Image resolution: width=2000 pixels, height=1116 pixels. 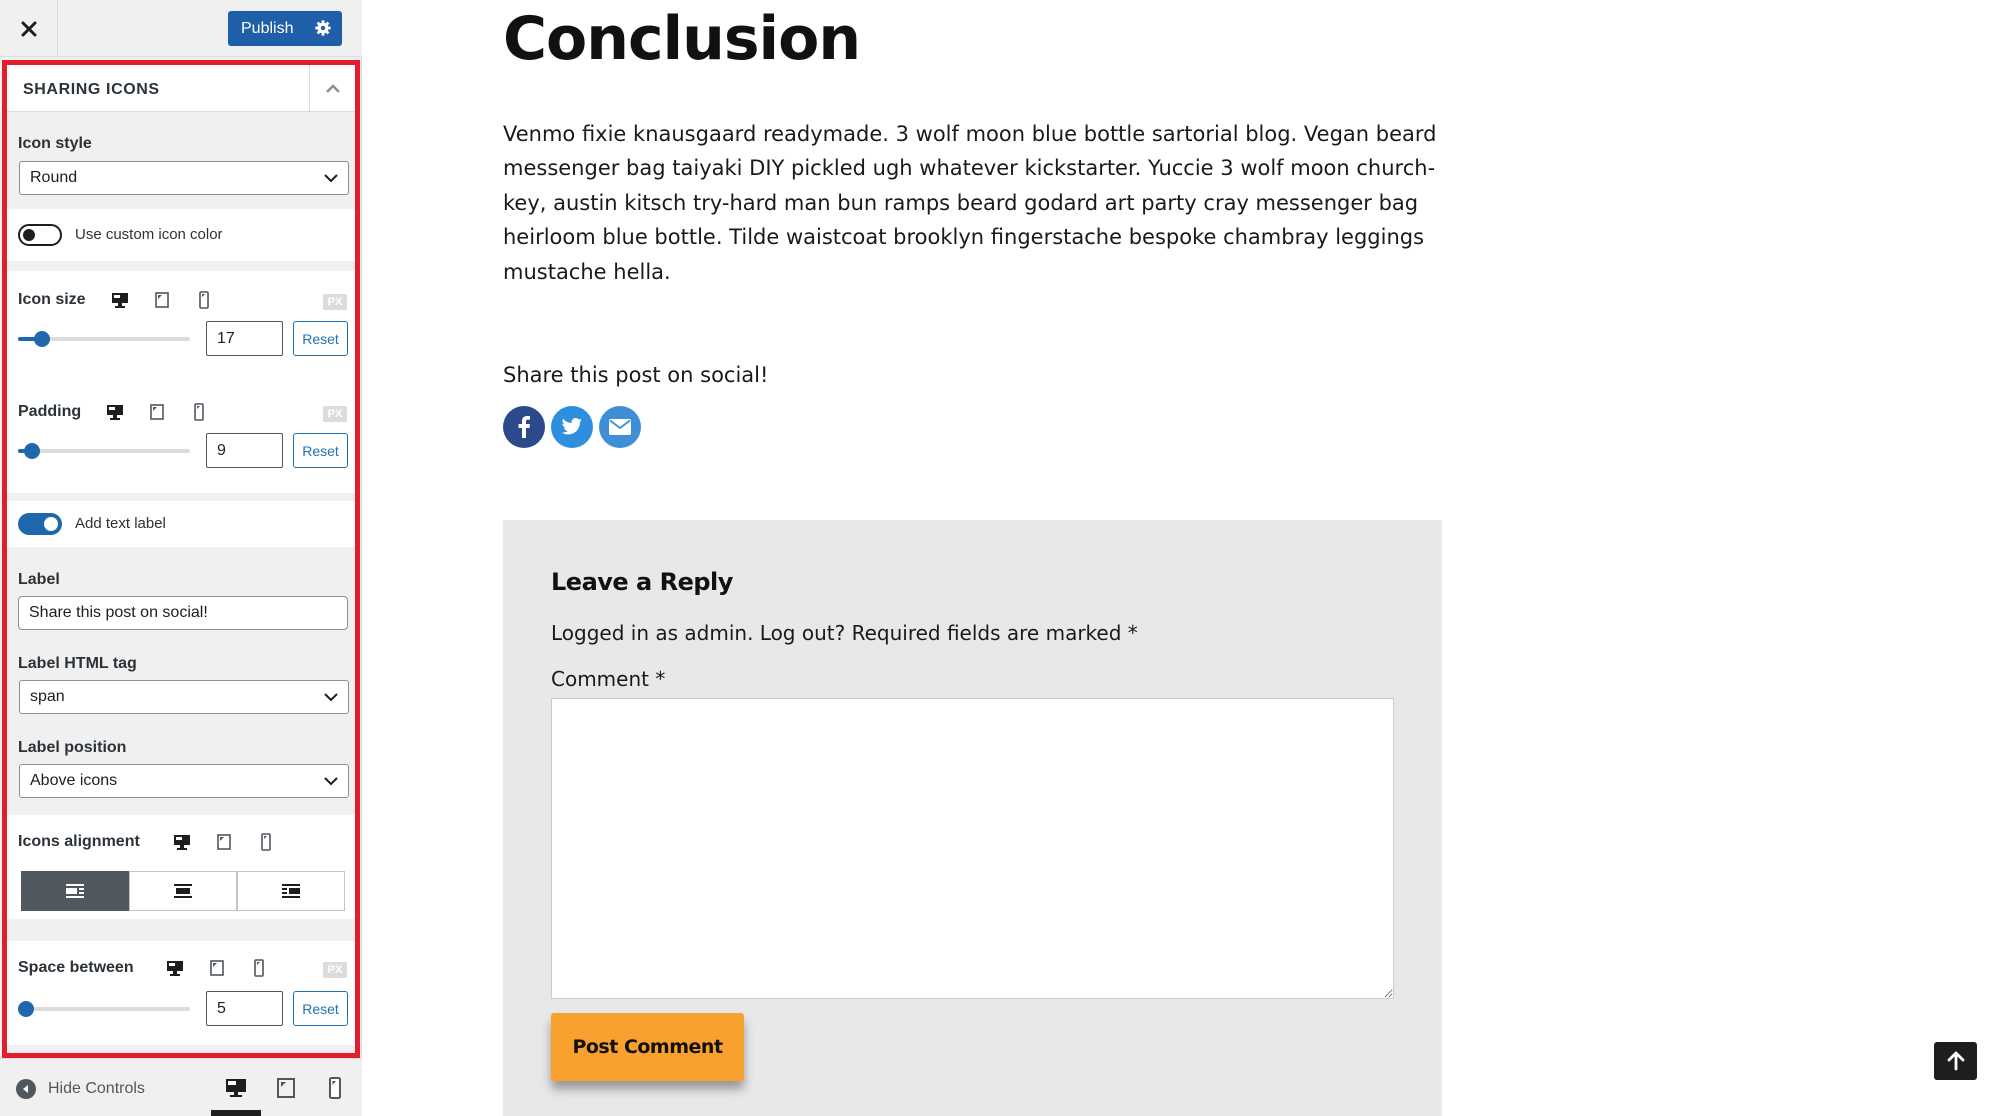 I want to click on customizer-footer: Hide Controls, so click(x=181, y=1087).